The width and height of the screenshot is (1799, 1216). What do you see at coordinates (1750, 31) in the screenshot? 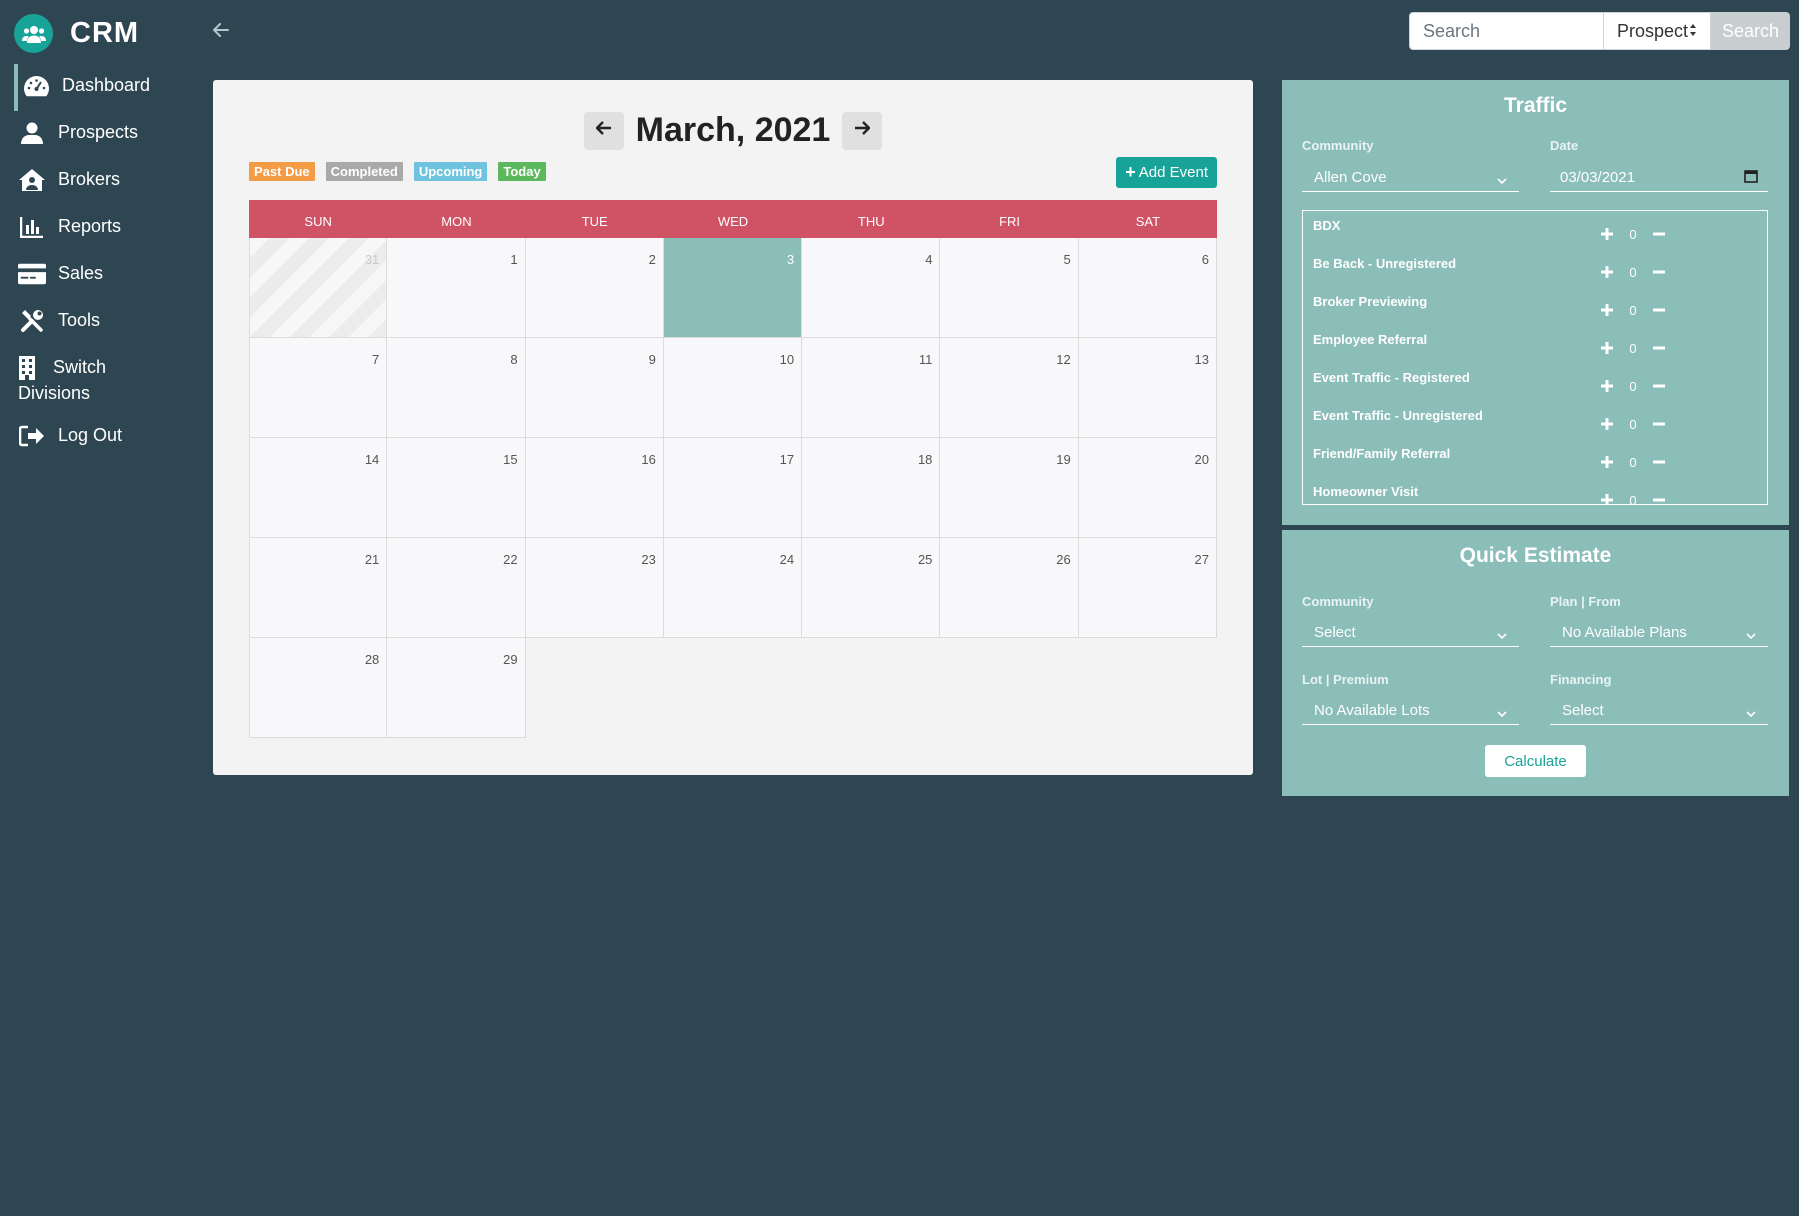
I see `search-button: Search` at bounding box center [1750, 31].